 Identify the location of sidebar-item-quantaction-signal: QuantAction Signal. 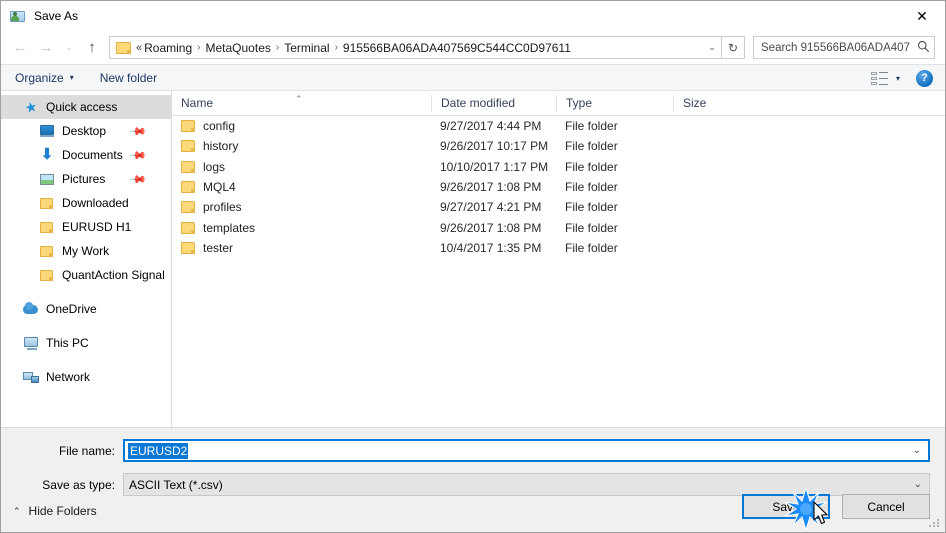
(86, 275).